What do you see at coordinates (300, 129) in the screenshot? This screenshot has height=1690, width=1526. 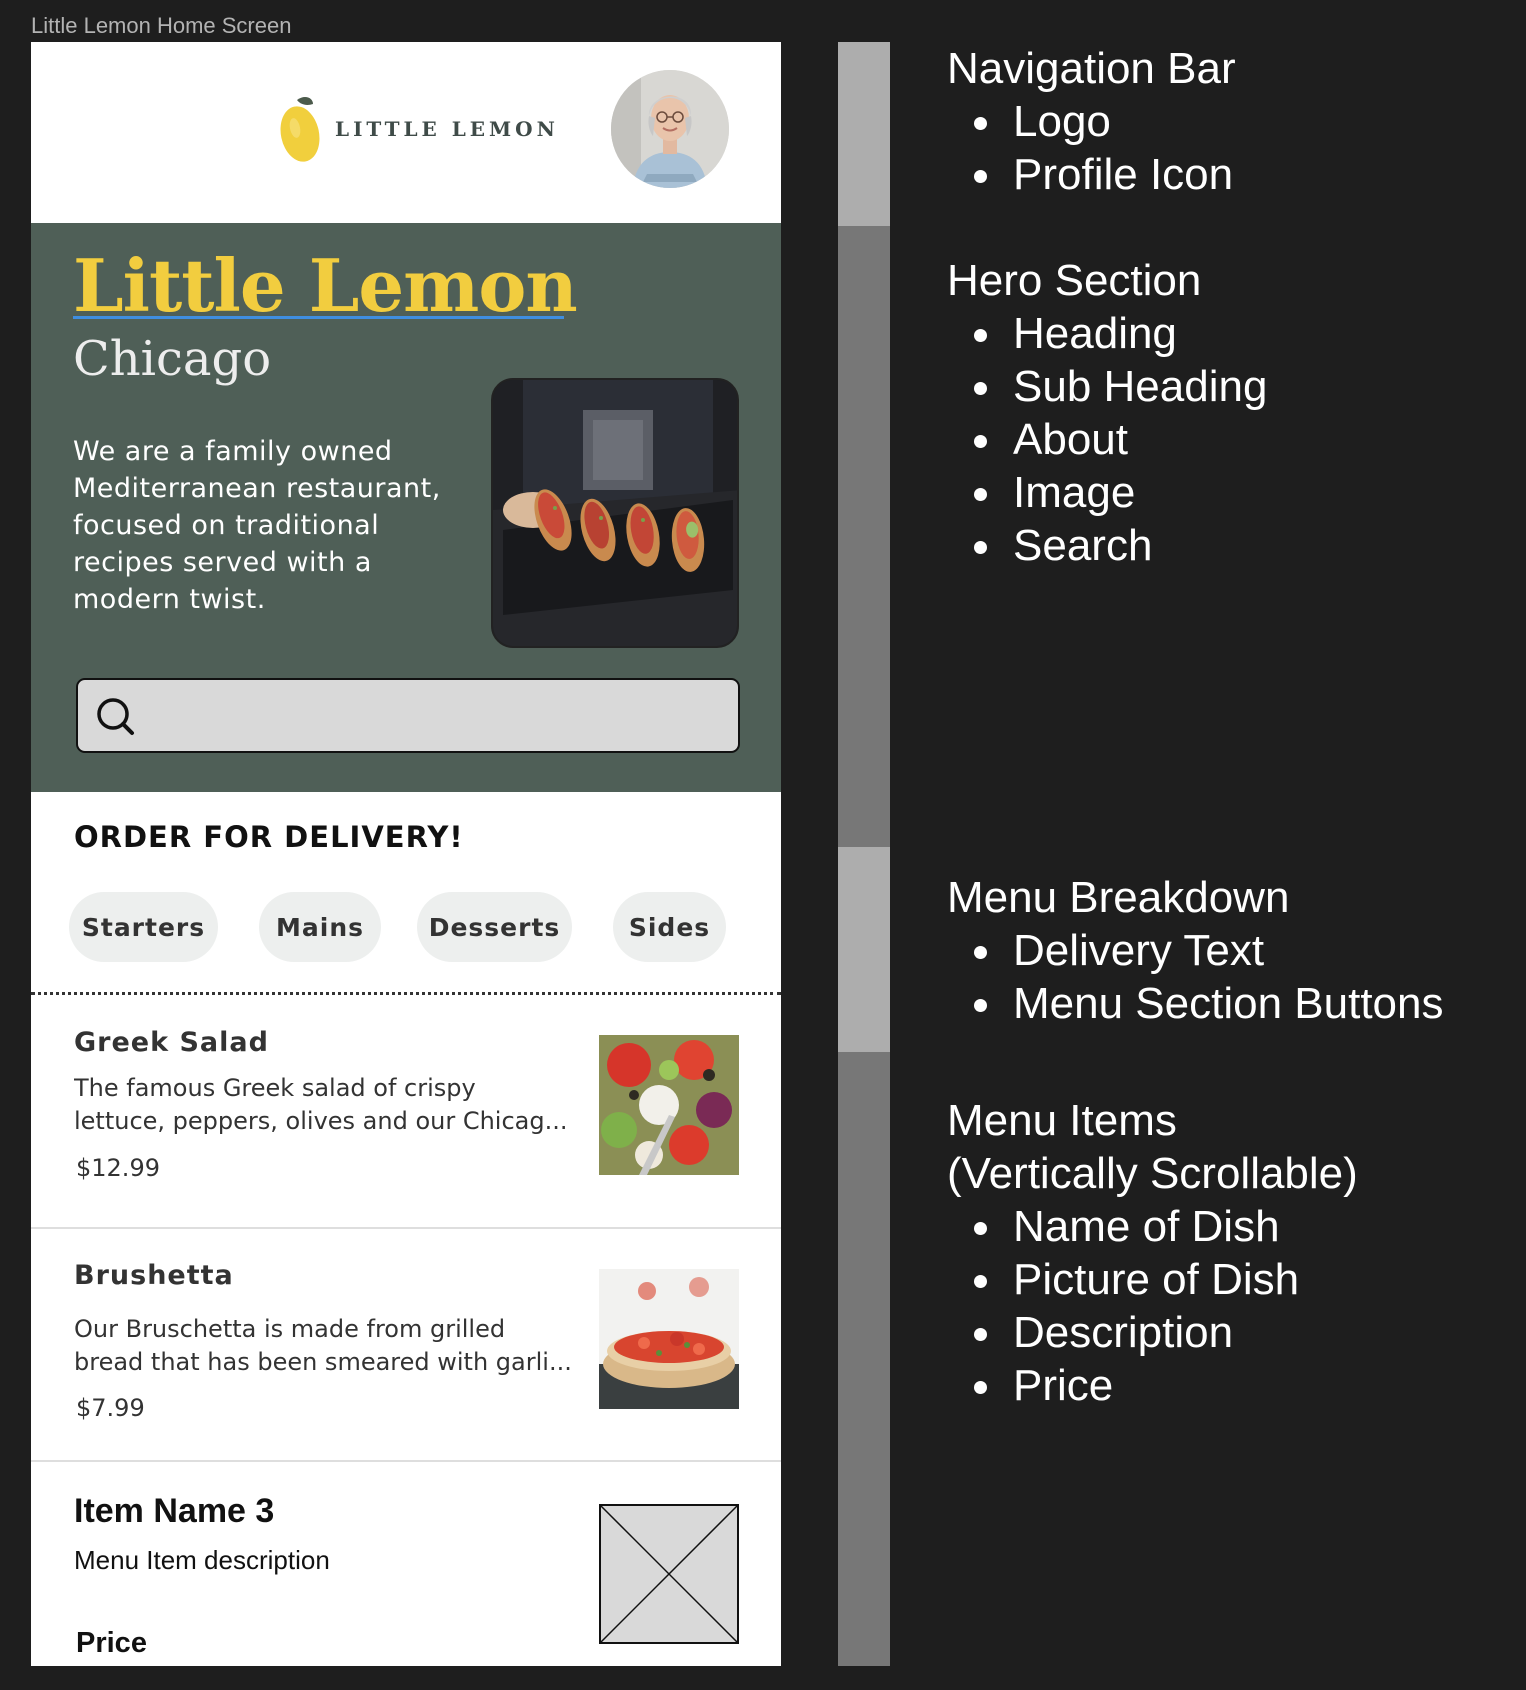 I see `lemon-icon` at bounding box center [300, 129].